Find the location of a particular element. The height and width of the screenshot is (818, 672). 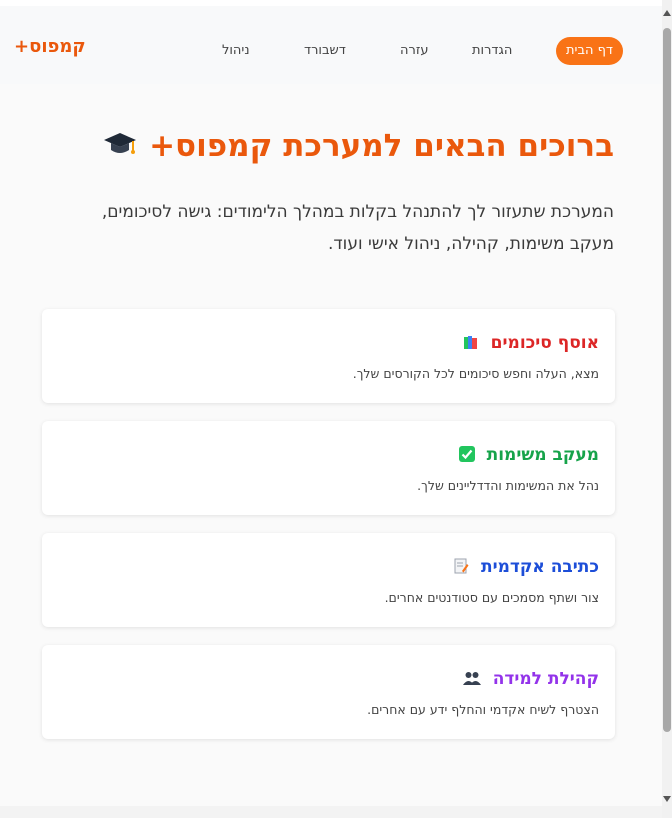

people-icon is located at coordinates (471, 678).